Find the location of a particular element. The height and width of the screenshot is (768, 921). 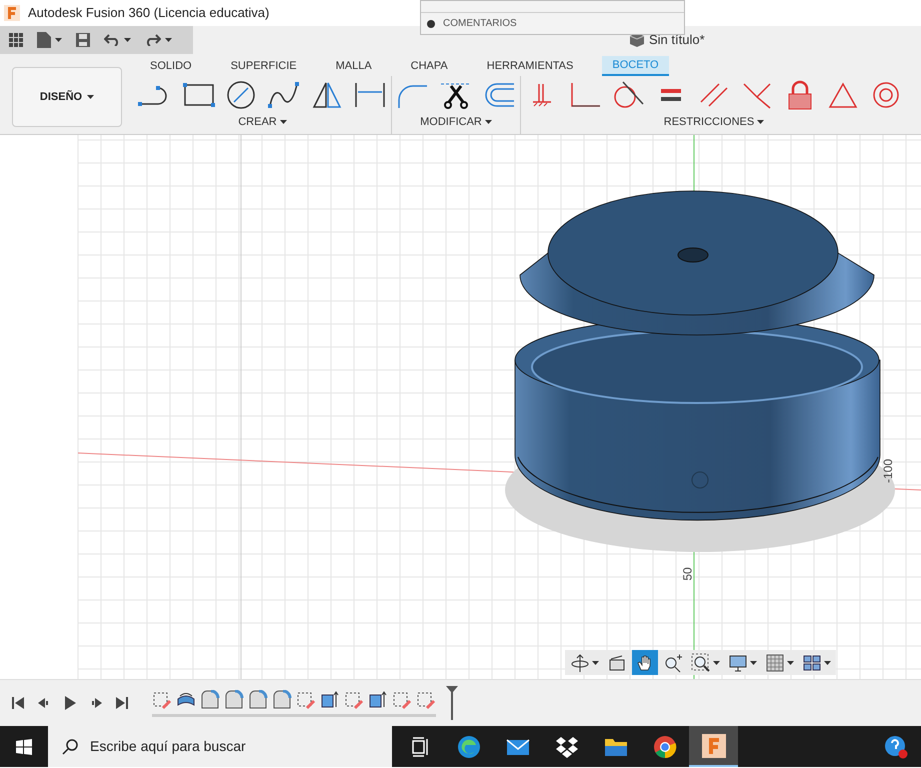

camera-icon is located at coordinates (617, 662).